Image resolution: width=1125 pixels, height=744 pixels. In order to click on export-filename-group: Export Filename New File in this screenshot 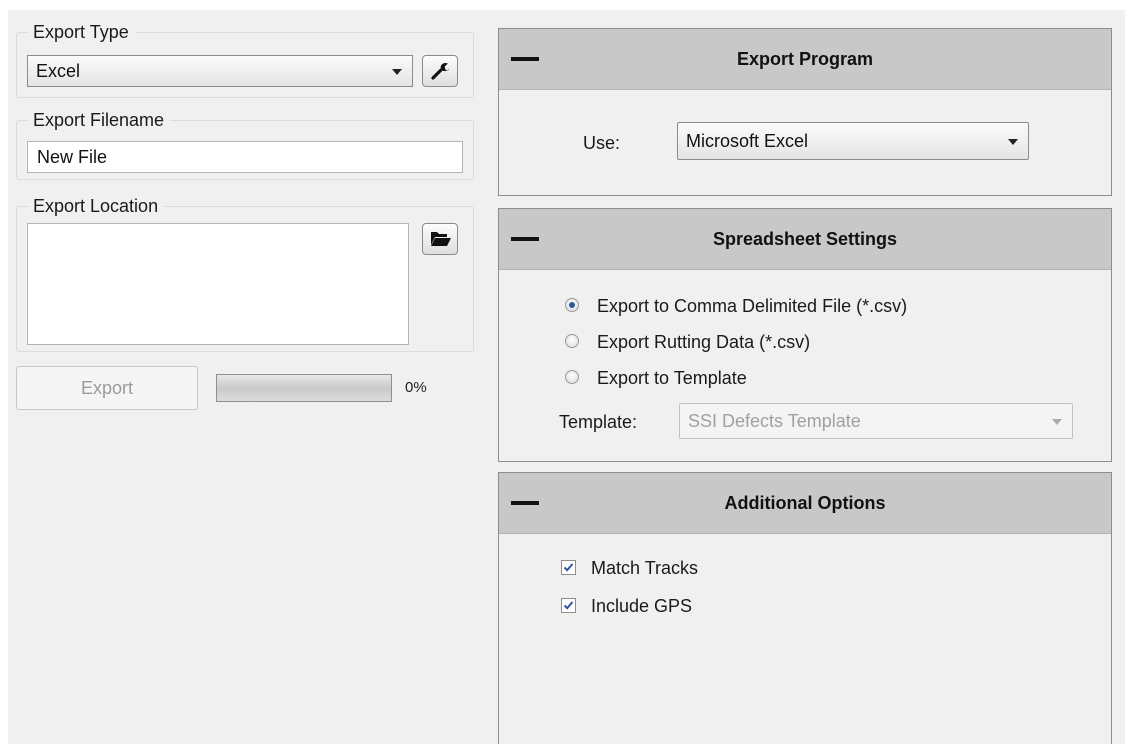, I will do `click(245, 144)`.